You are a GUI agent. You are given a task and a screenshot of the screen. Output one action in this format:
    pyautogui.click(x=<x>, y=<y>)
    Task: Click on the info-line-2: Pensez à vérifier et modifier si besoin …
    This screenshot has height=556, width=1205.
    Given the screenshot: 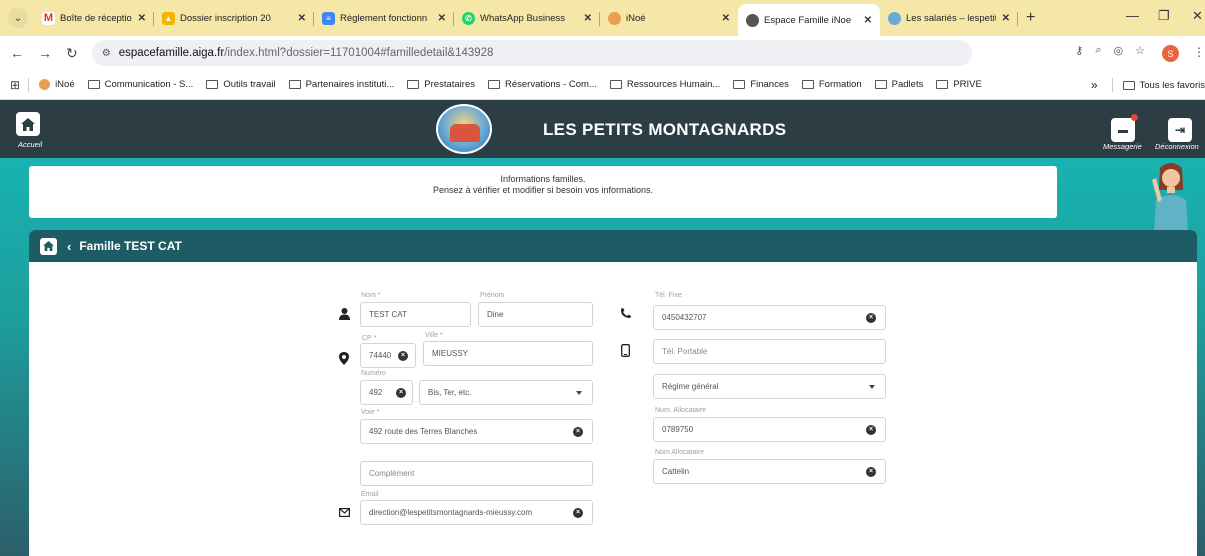 What is the action you would take?
    pyautogui.click(x=543, y=190)
    